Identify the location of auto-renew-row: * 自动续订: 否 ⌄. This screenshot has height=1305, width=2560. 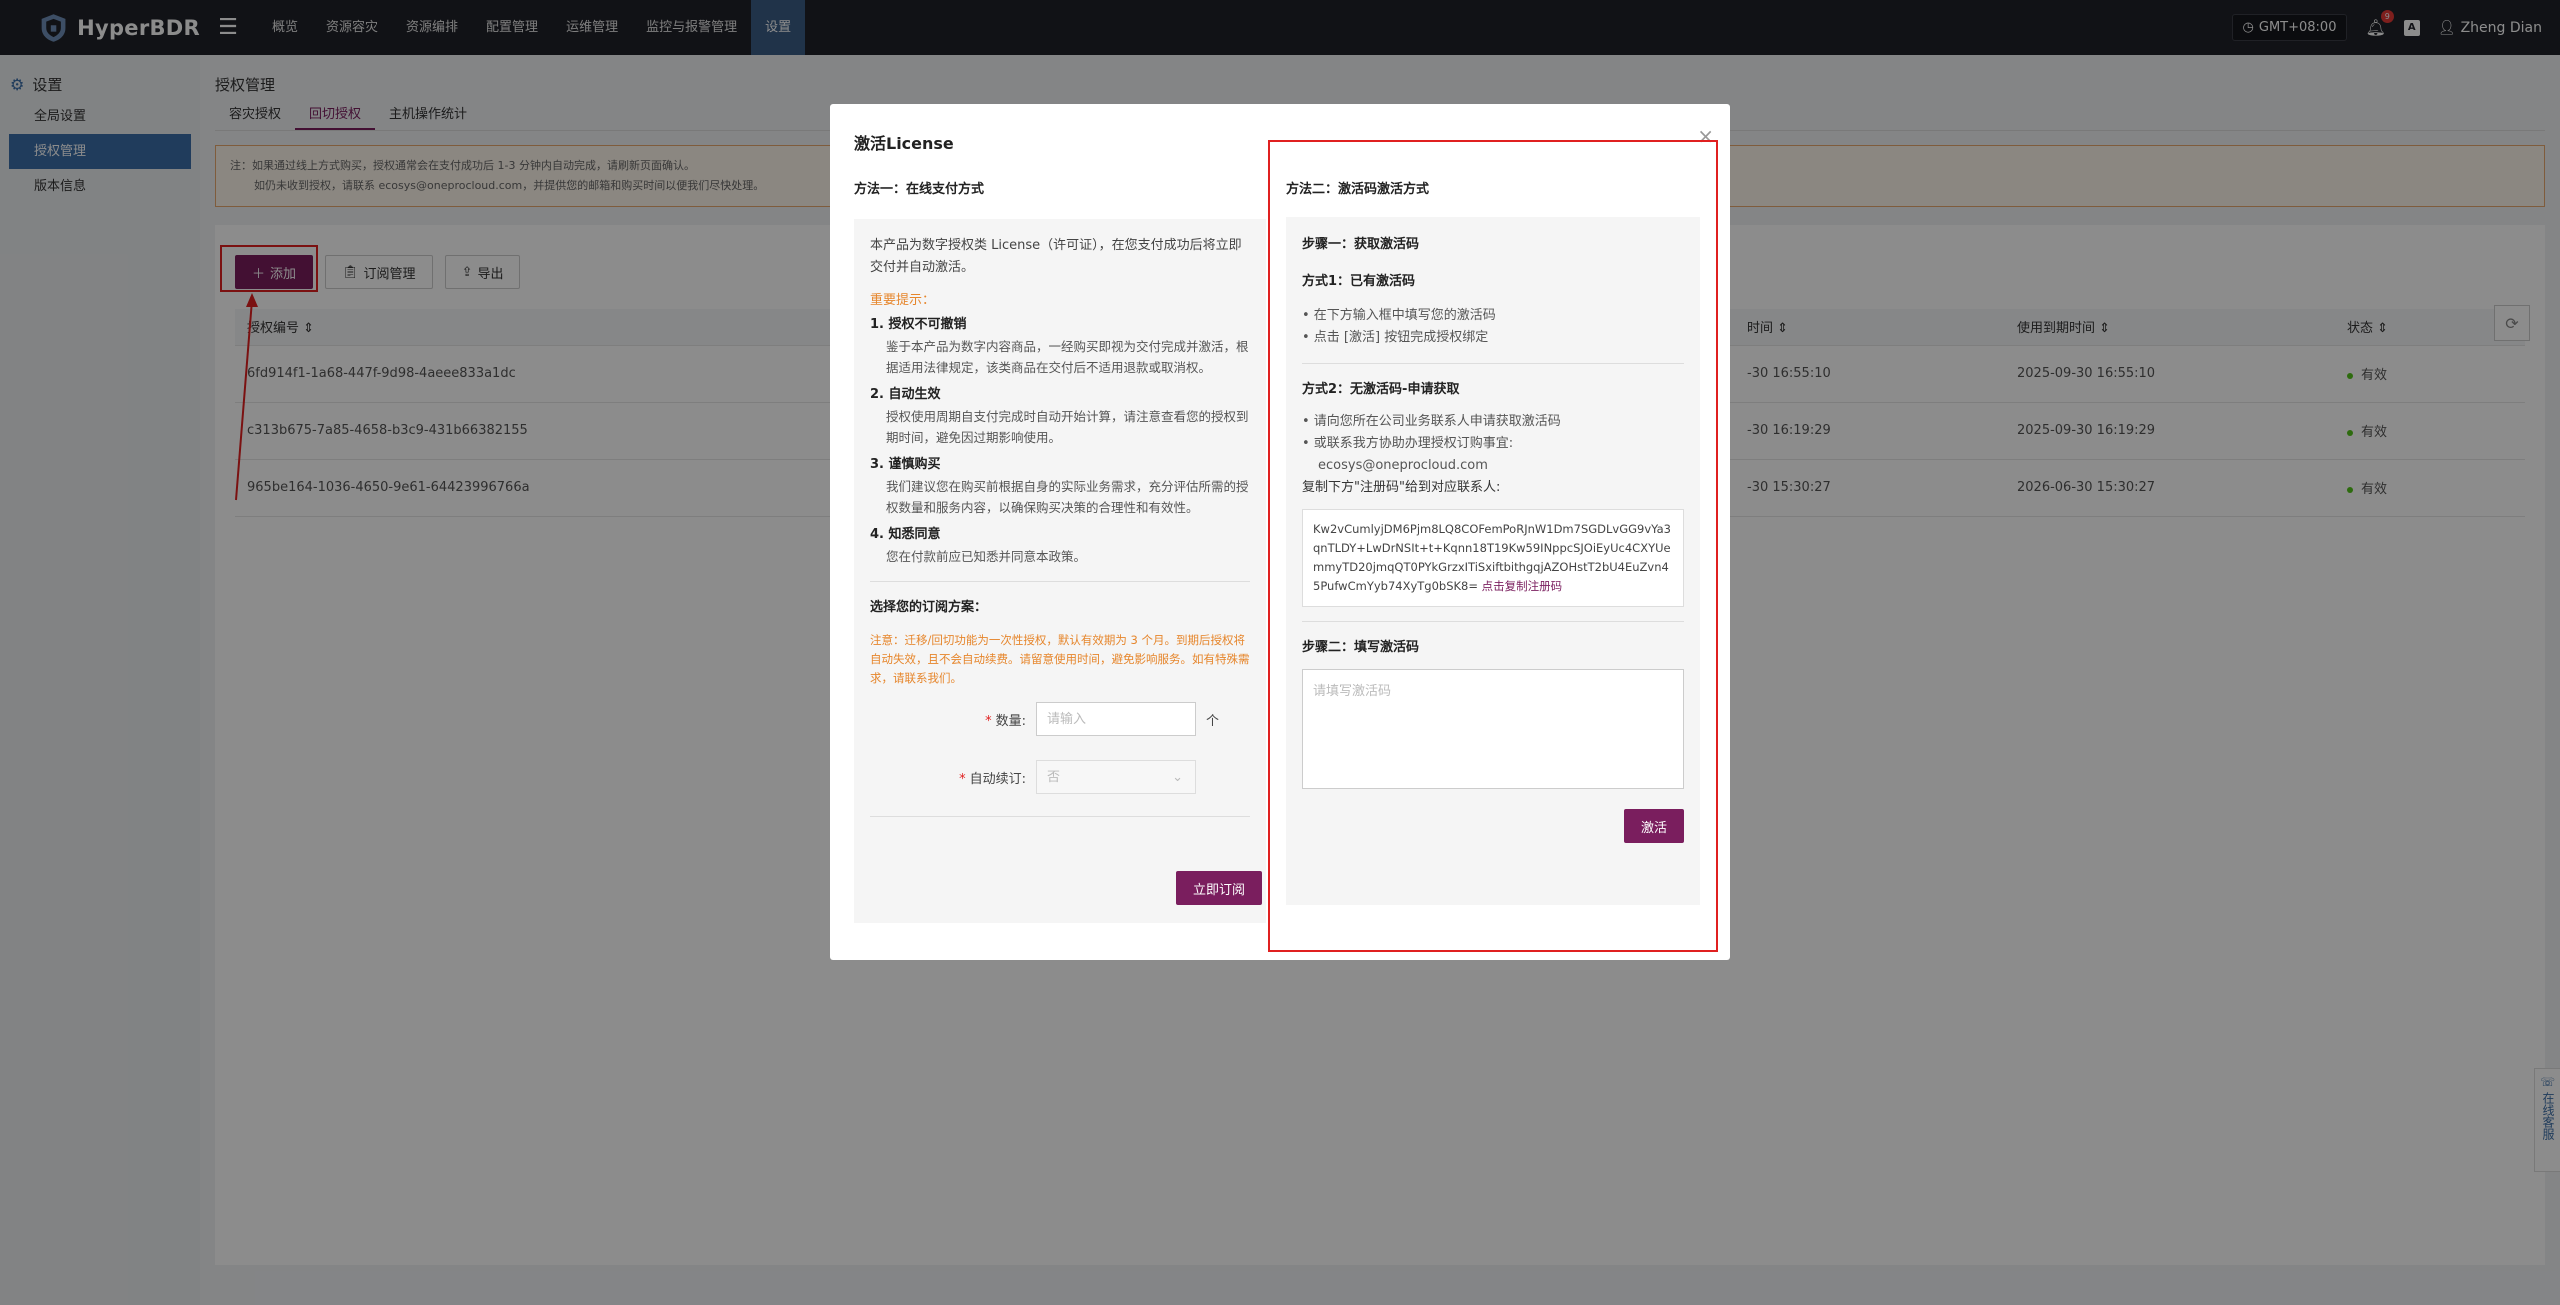
(1060, 777).